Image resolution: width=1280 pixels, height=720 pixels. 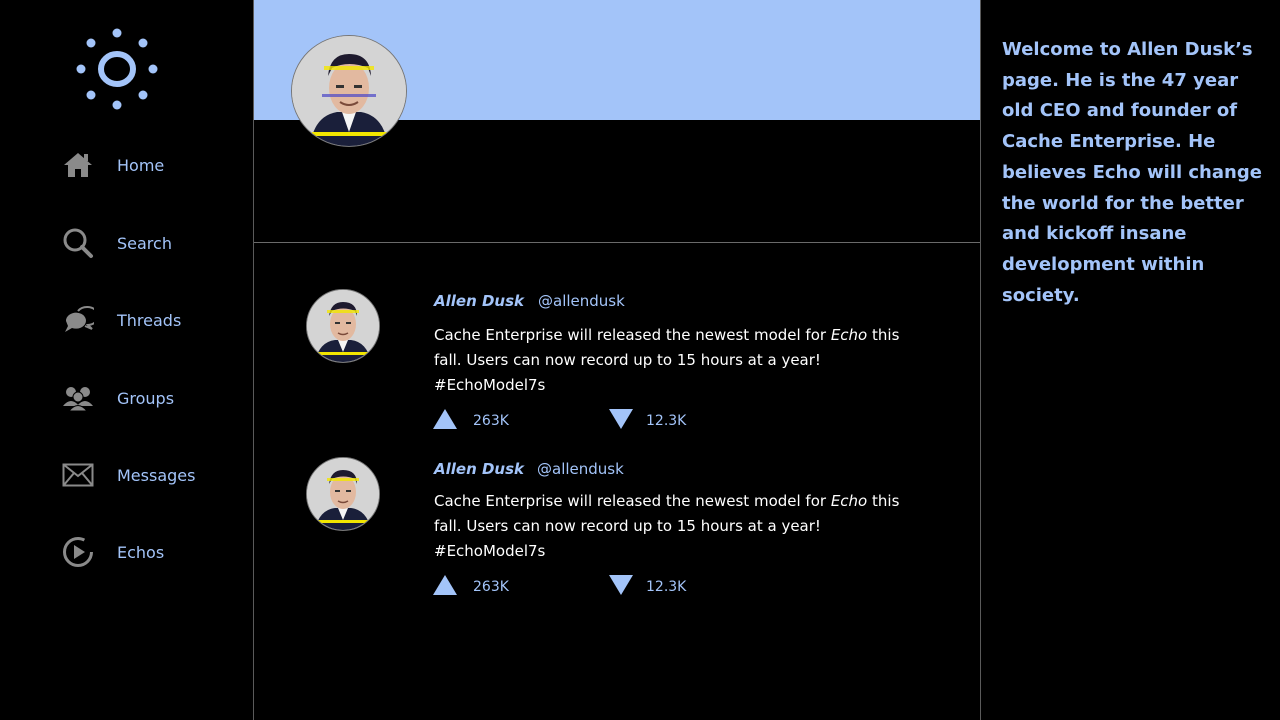 I want to click on right-panel-divider, so click(x=980, y=360).